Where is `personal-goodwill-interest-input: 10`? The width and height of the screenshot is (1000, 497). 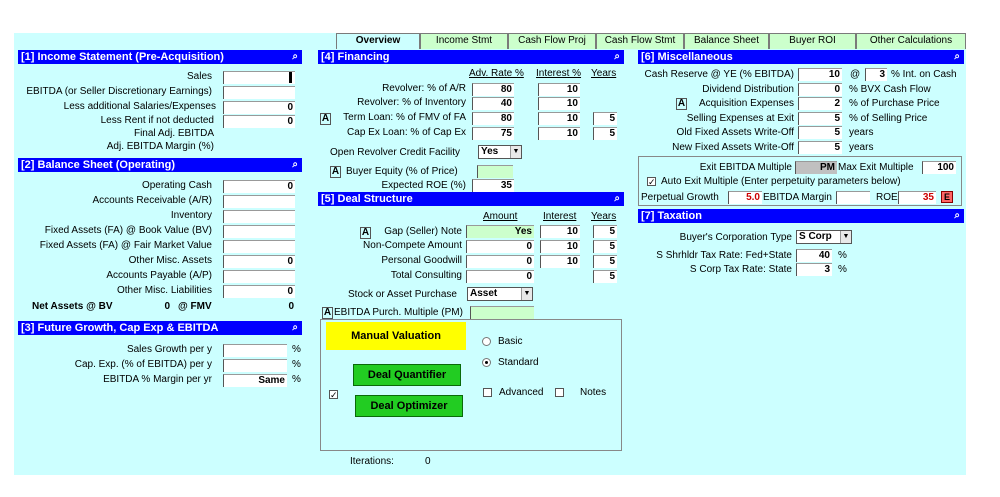
personal-goodwill-interest-input: 10 is located at coordinates (560, 261).